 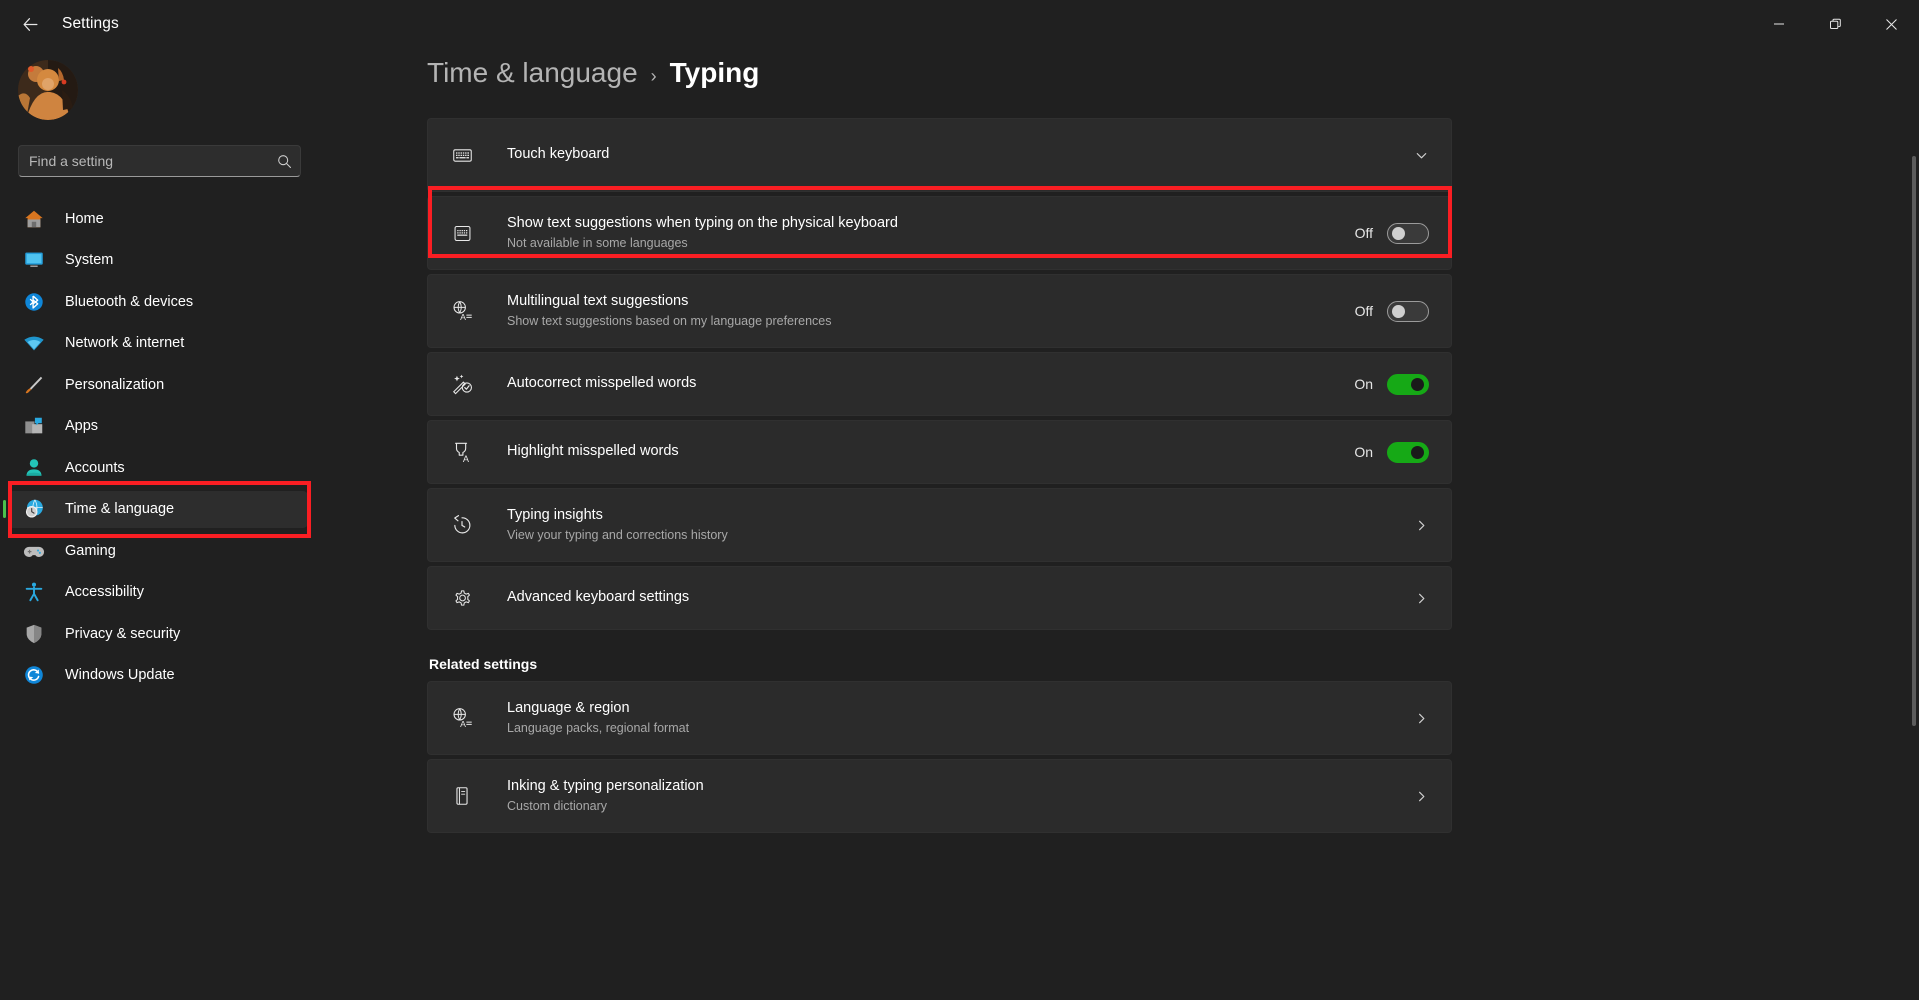 I want to click on setting-subtitle: View your typing and corrections history, so click(x=617, y=535).